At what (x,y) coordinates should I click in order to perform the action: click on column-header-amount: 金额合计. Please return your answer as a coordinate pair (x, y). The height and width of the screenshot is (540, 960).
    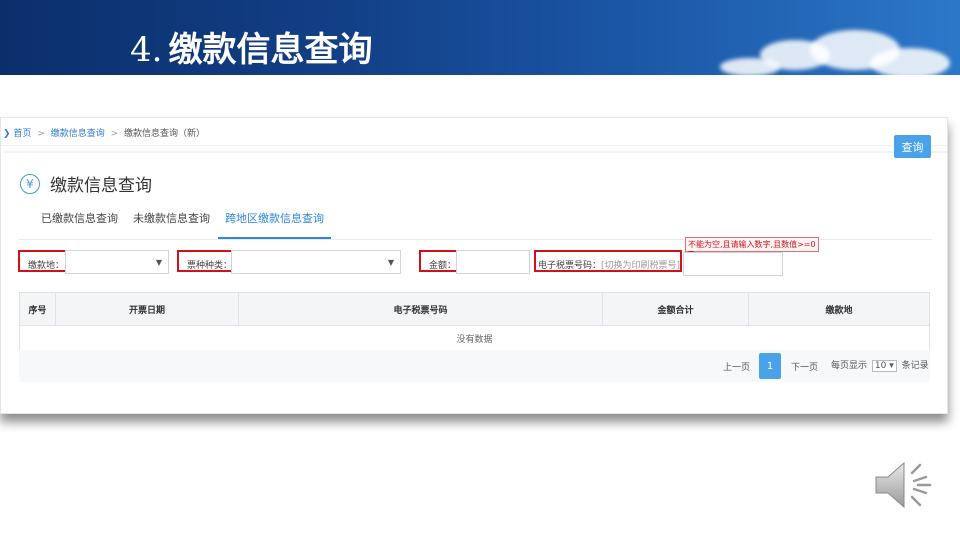
    Looking at the image, I should click on (675, 309).